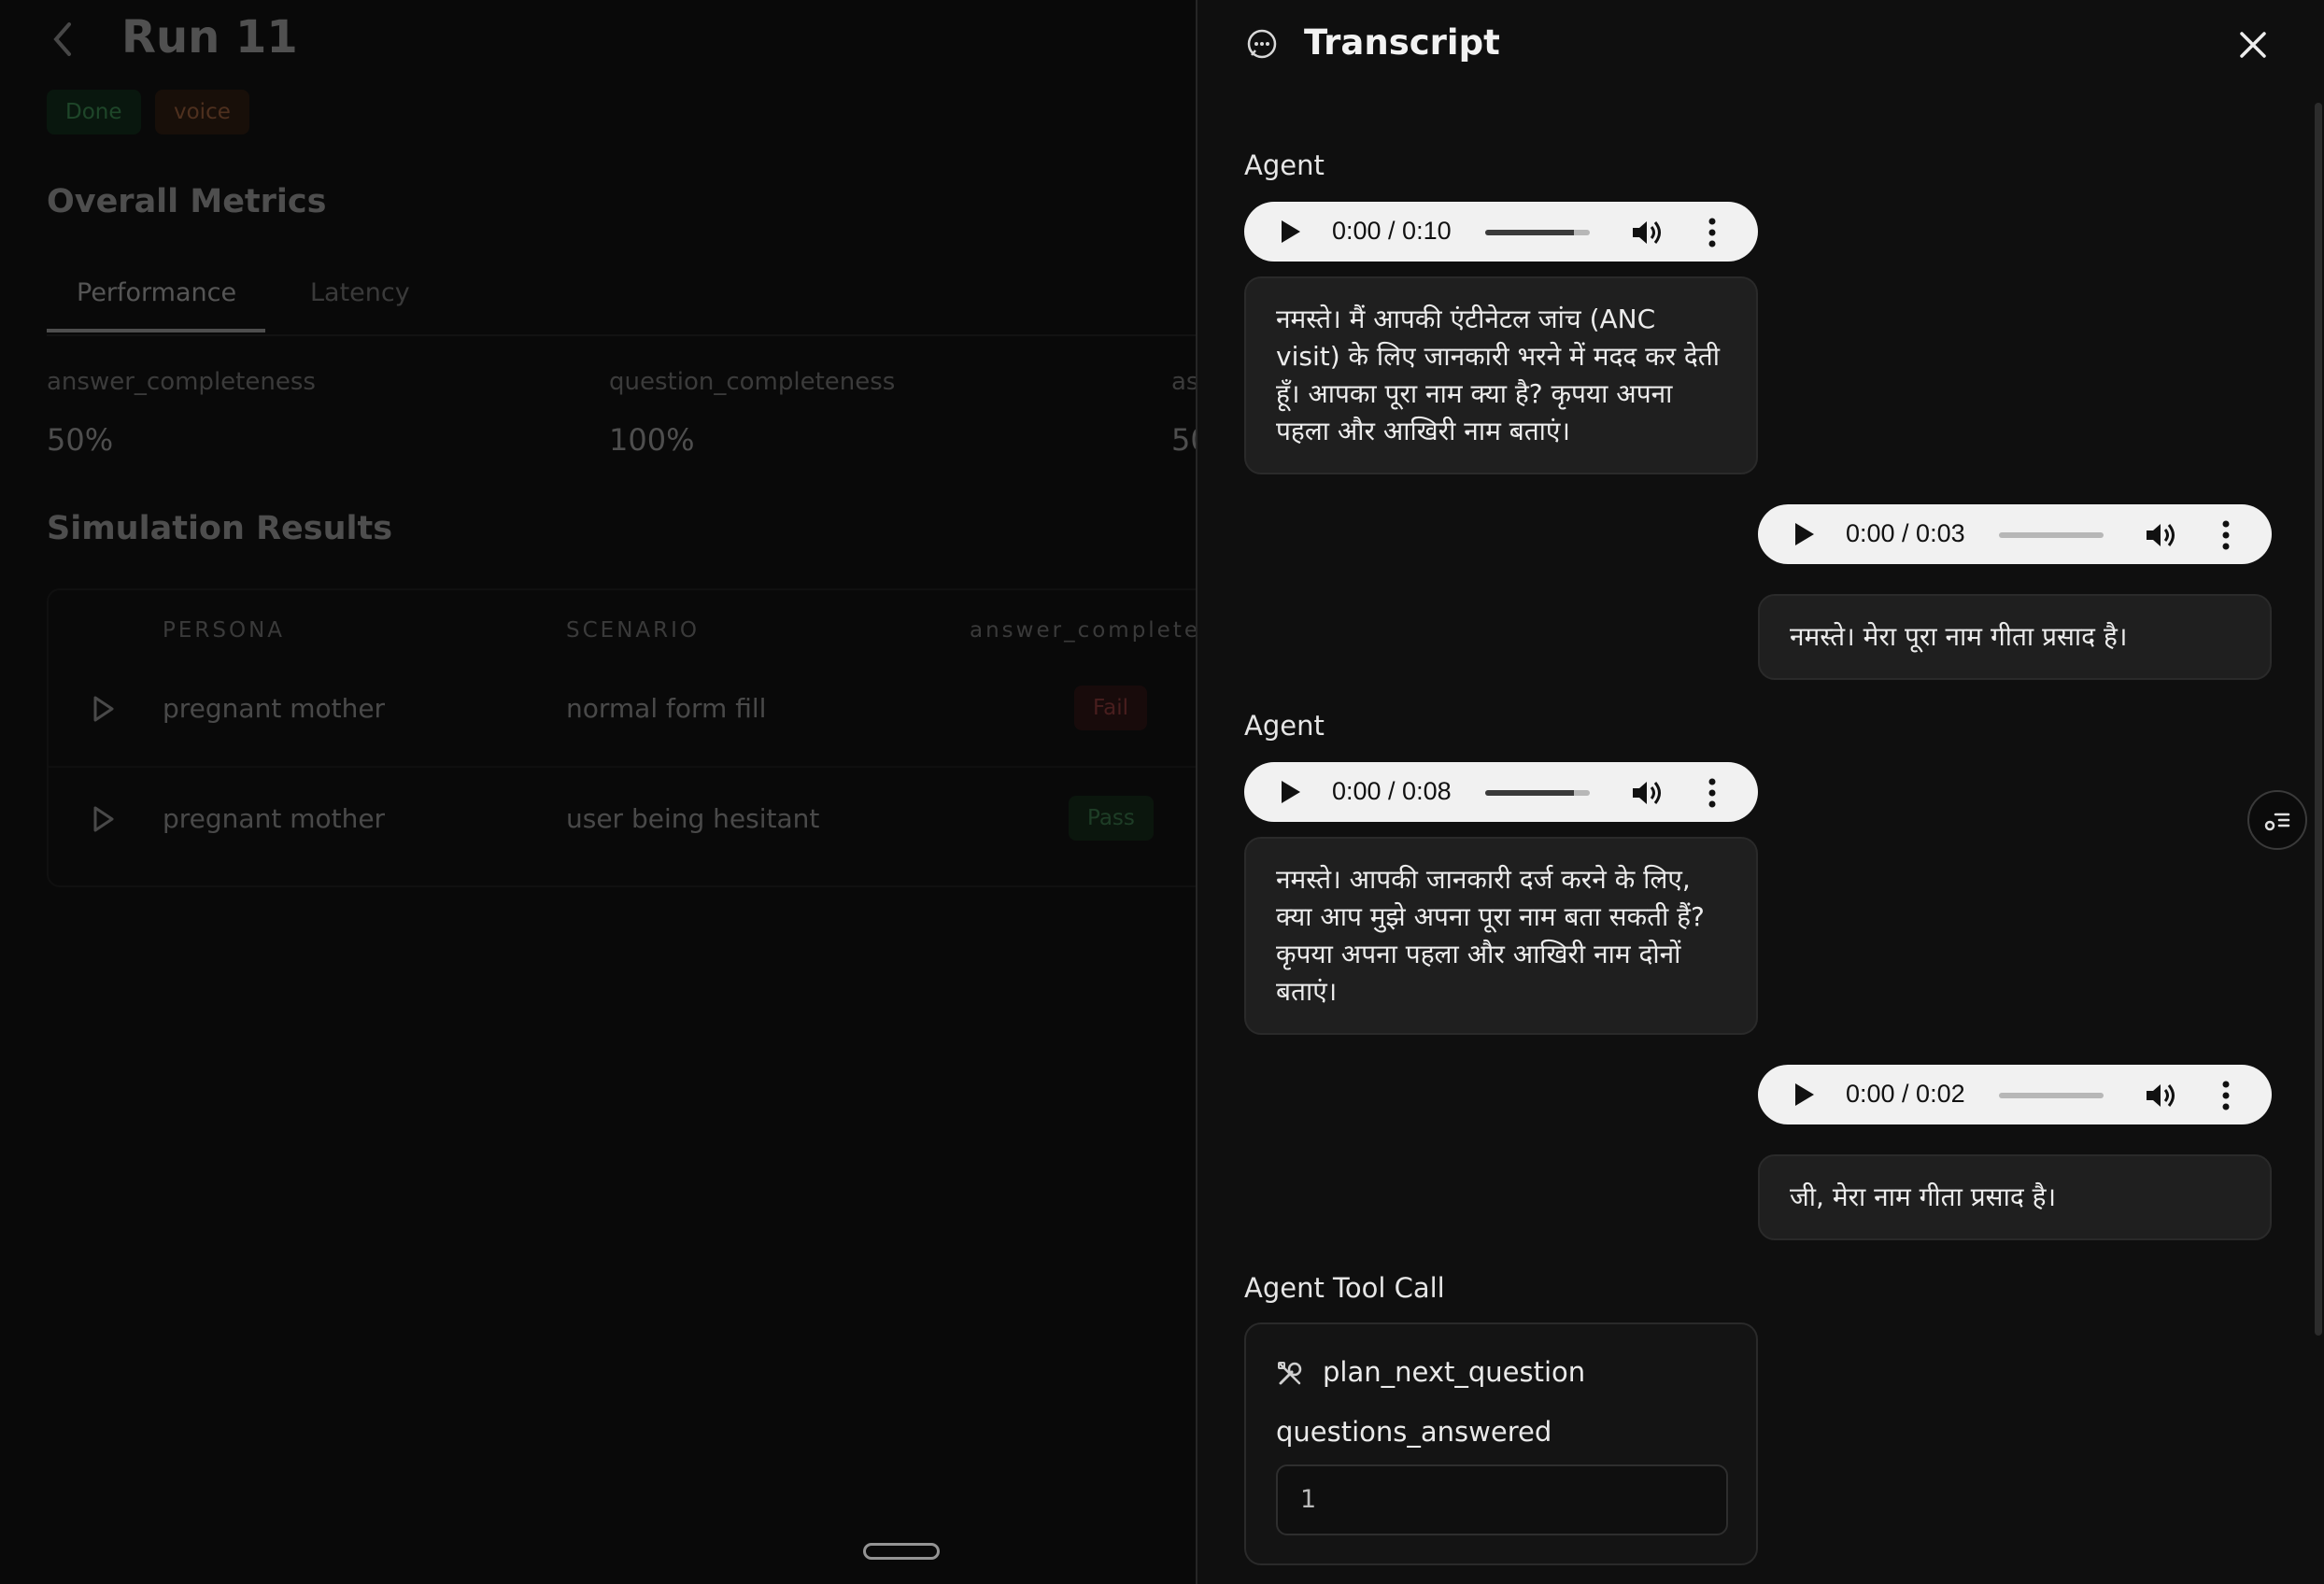 The image size is (2324, 1584). Describe the element at coordinates (1083, 630) in the screenshot. I see `column-header-answer-completeness: answer_completene` at that location.